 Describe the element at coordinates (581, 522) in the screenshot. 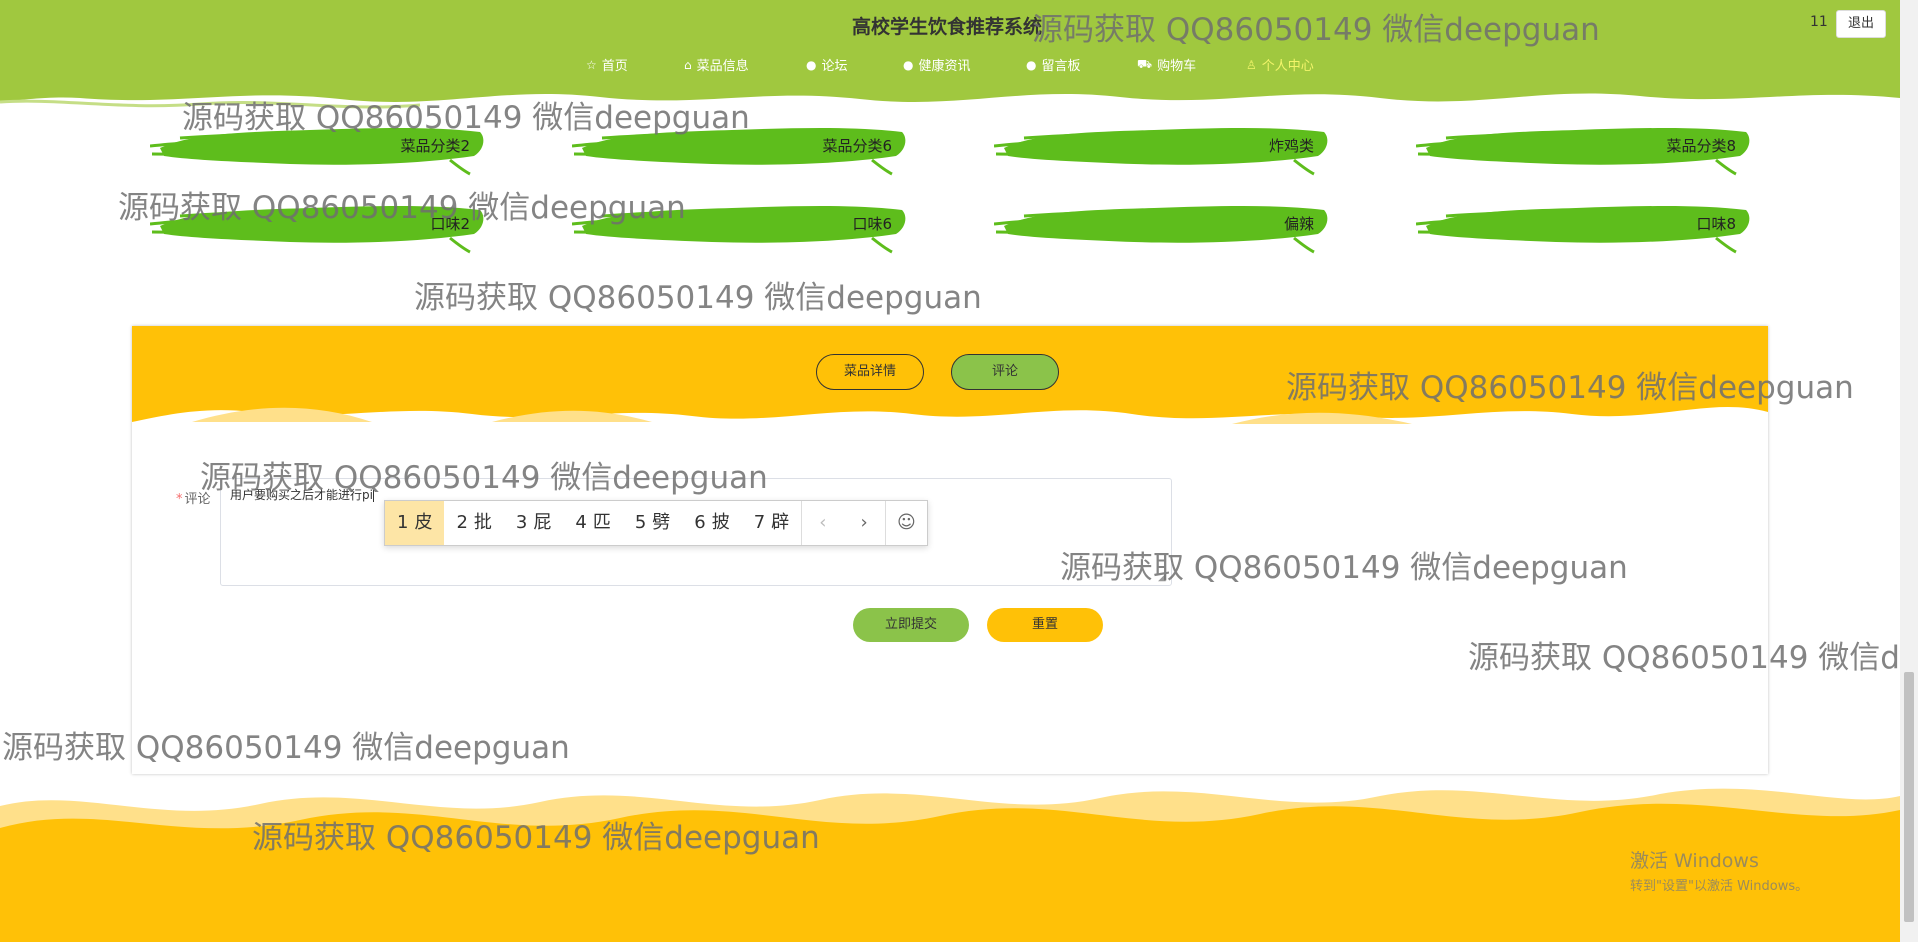

I see `candidate-number: 4` at that location.